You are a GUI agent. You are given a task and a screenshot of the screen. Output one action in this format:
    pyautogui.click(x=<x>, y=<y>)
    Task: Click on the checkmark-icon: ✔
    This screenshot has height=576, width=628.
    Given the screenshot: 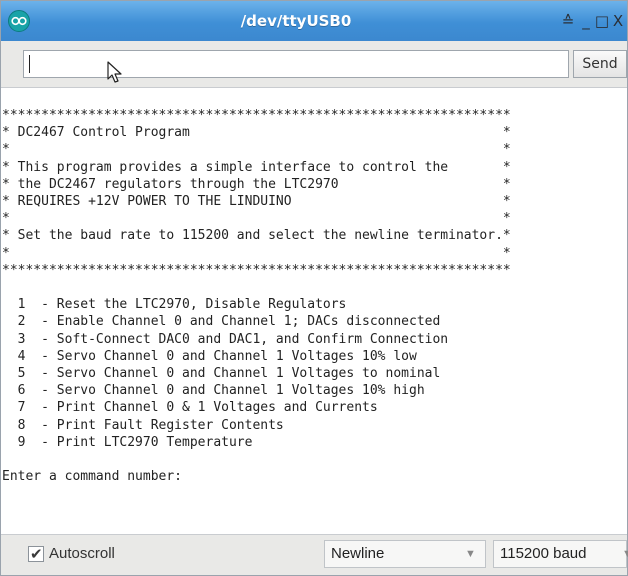 What is the action you would take?
    pyautogui.click(x=36, y=554)
    